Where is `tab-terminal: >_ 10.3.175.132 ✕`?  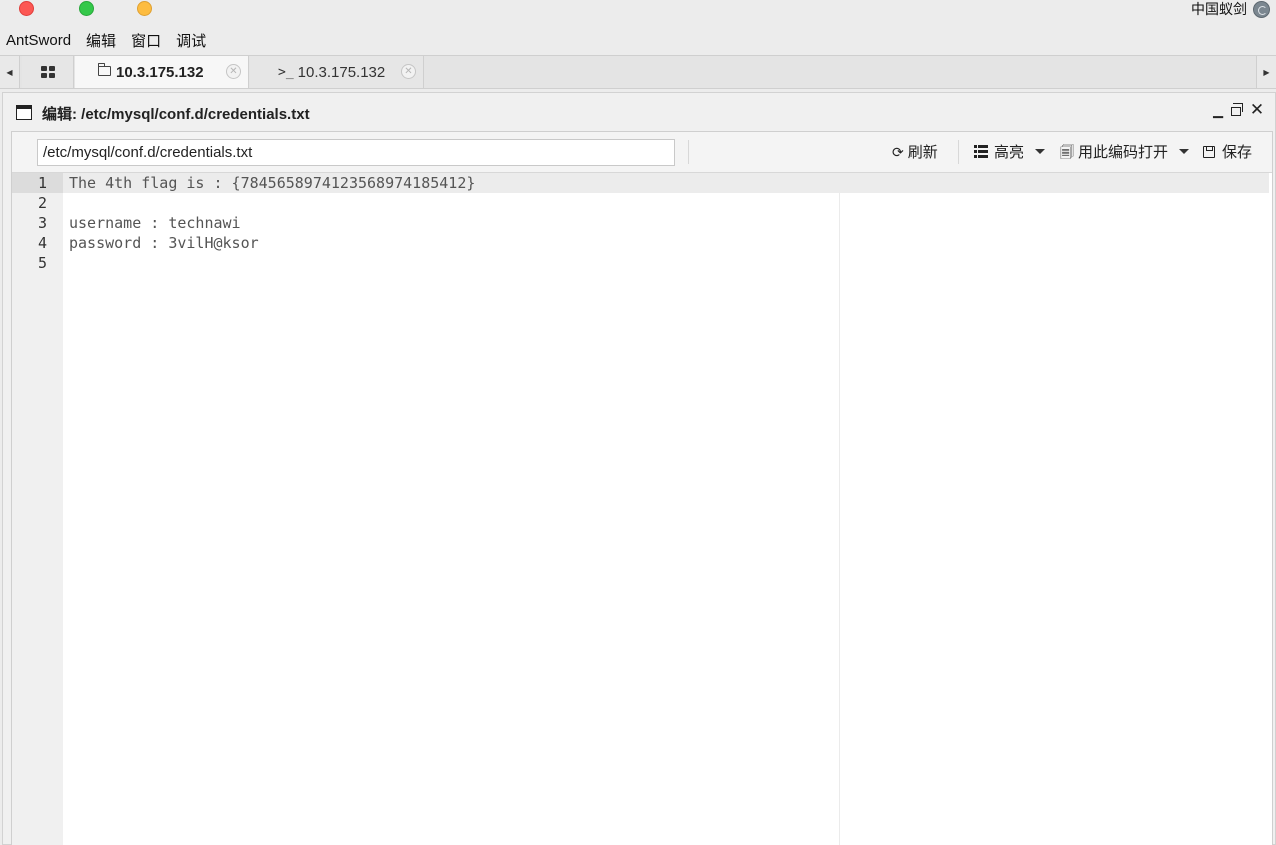 tab-terminal: >_ 10.3.175.132 ✕ is located at coordinates (337, 72).